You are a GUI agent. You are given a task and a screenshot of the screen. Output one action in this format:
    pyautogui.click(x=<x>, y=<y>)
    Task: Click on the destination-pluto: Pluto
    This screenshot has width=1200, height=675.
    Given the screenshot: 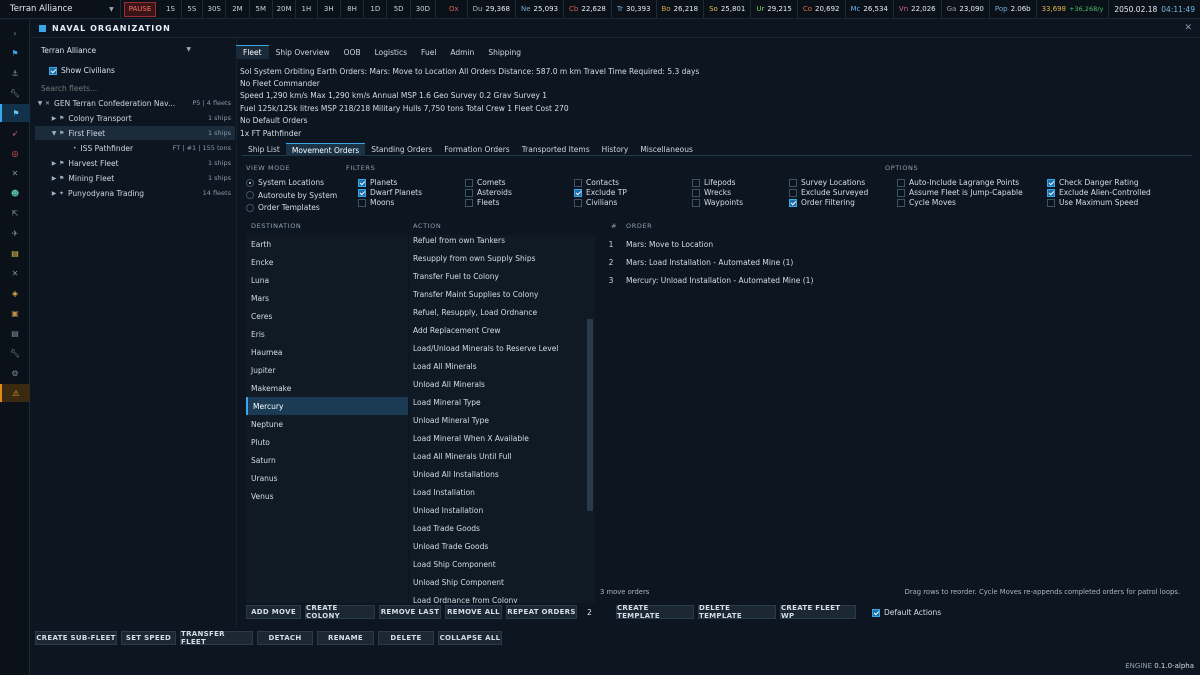 What is the action you would take?
    pyautogui.click(x=327, y=442)
    